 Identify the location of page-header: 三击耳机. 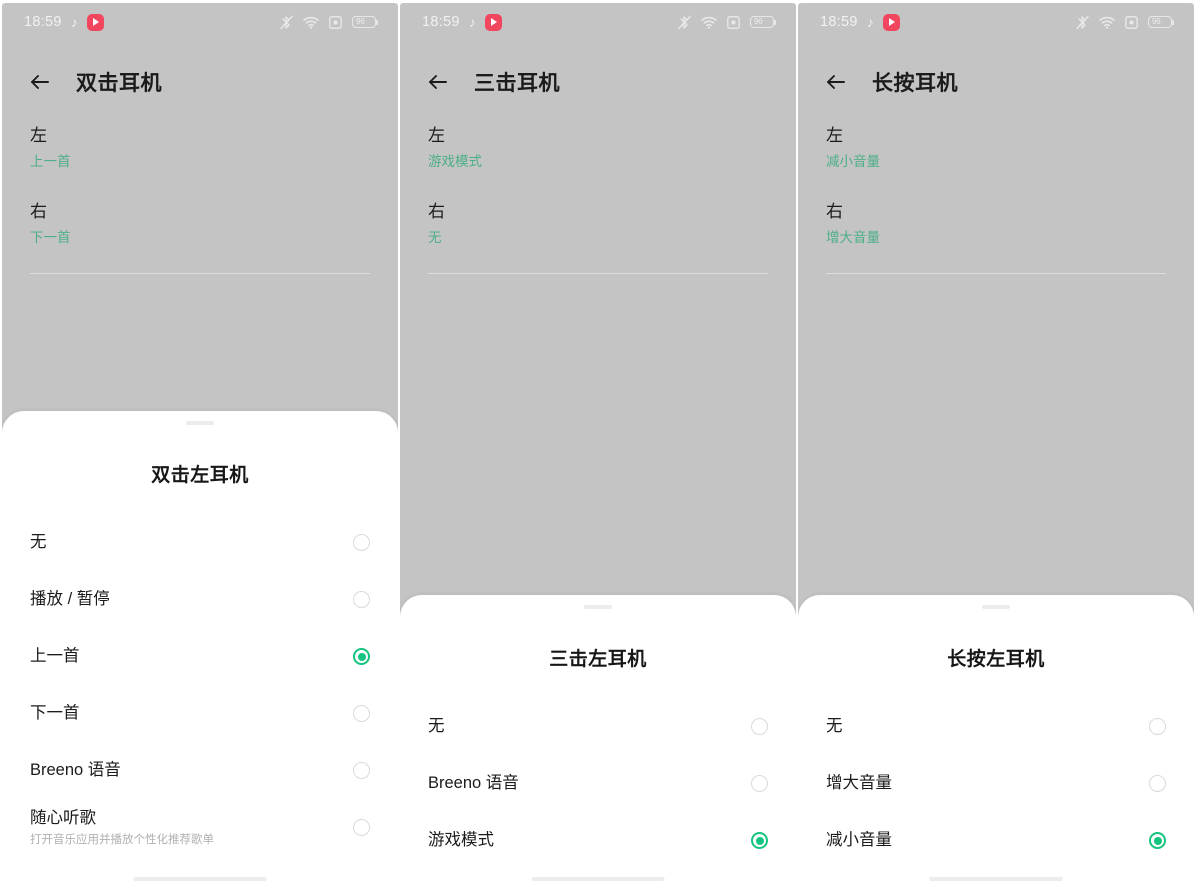
(598, 82).